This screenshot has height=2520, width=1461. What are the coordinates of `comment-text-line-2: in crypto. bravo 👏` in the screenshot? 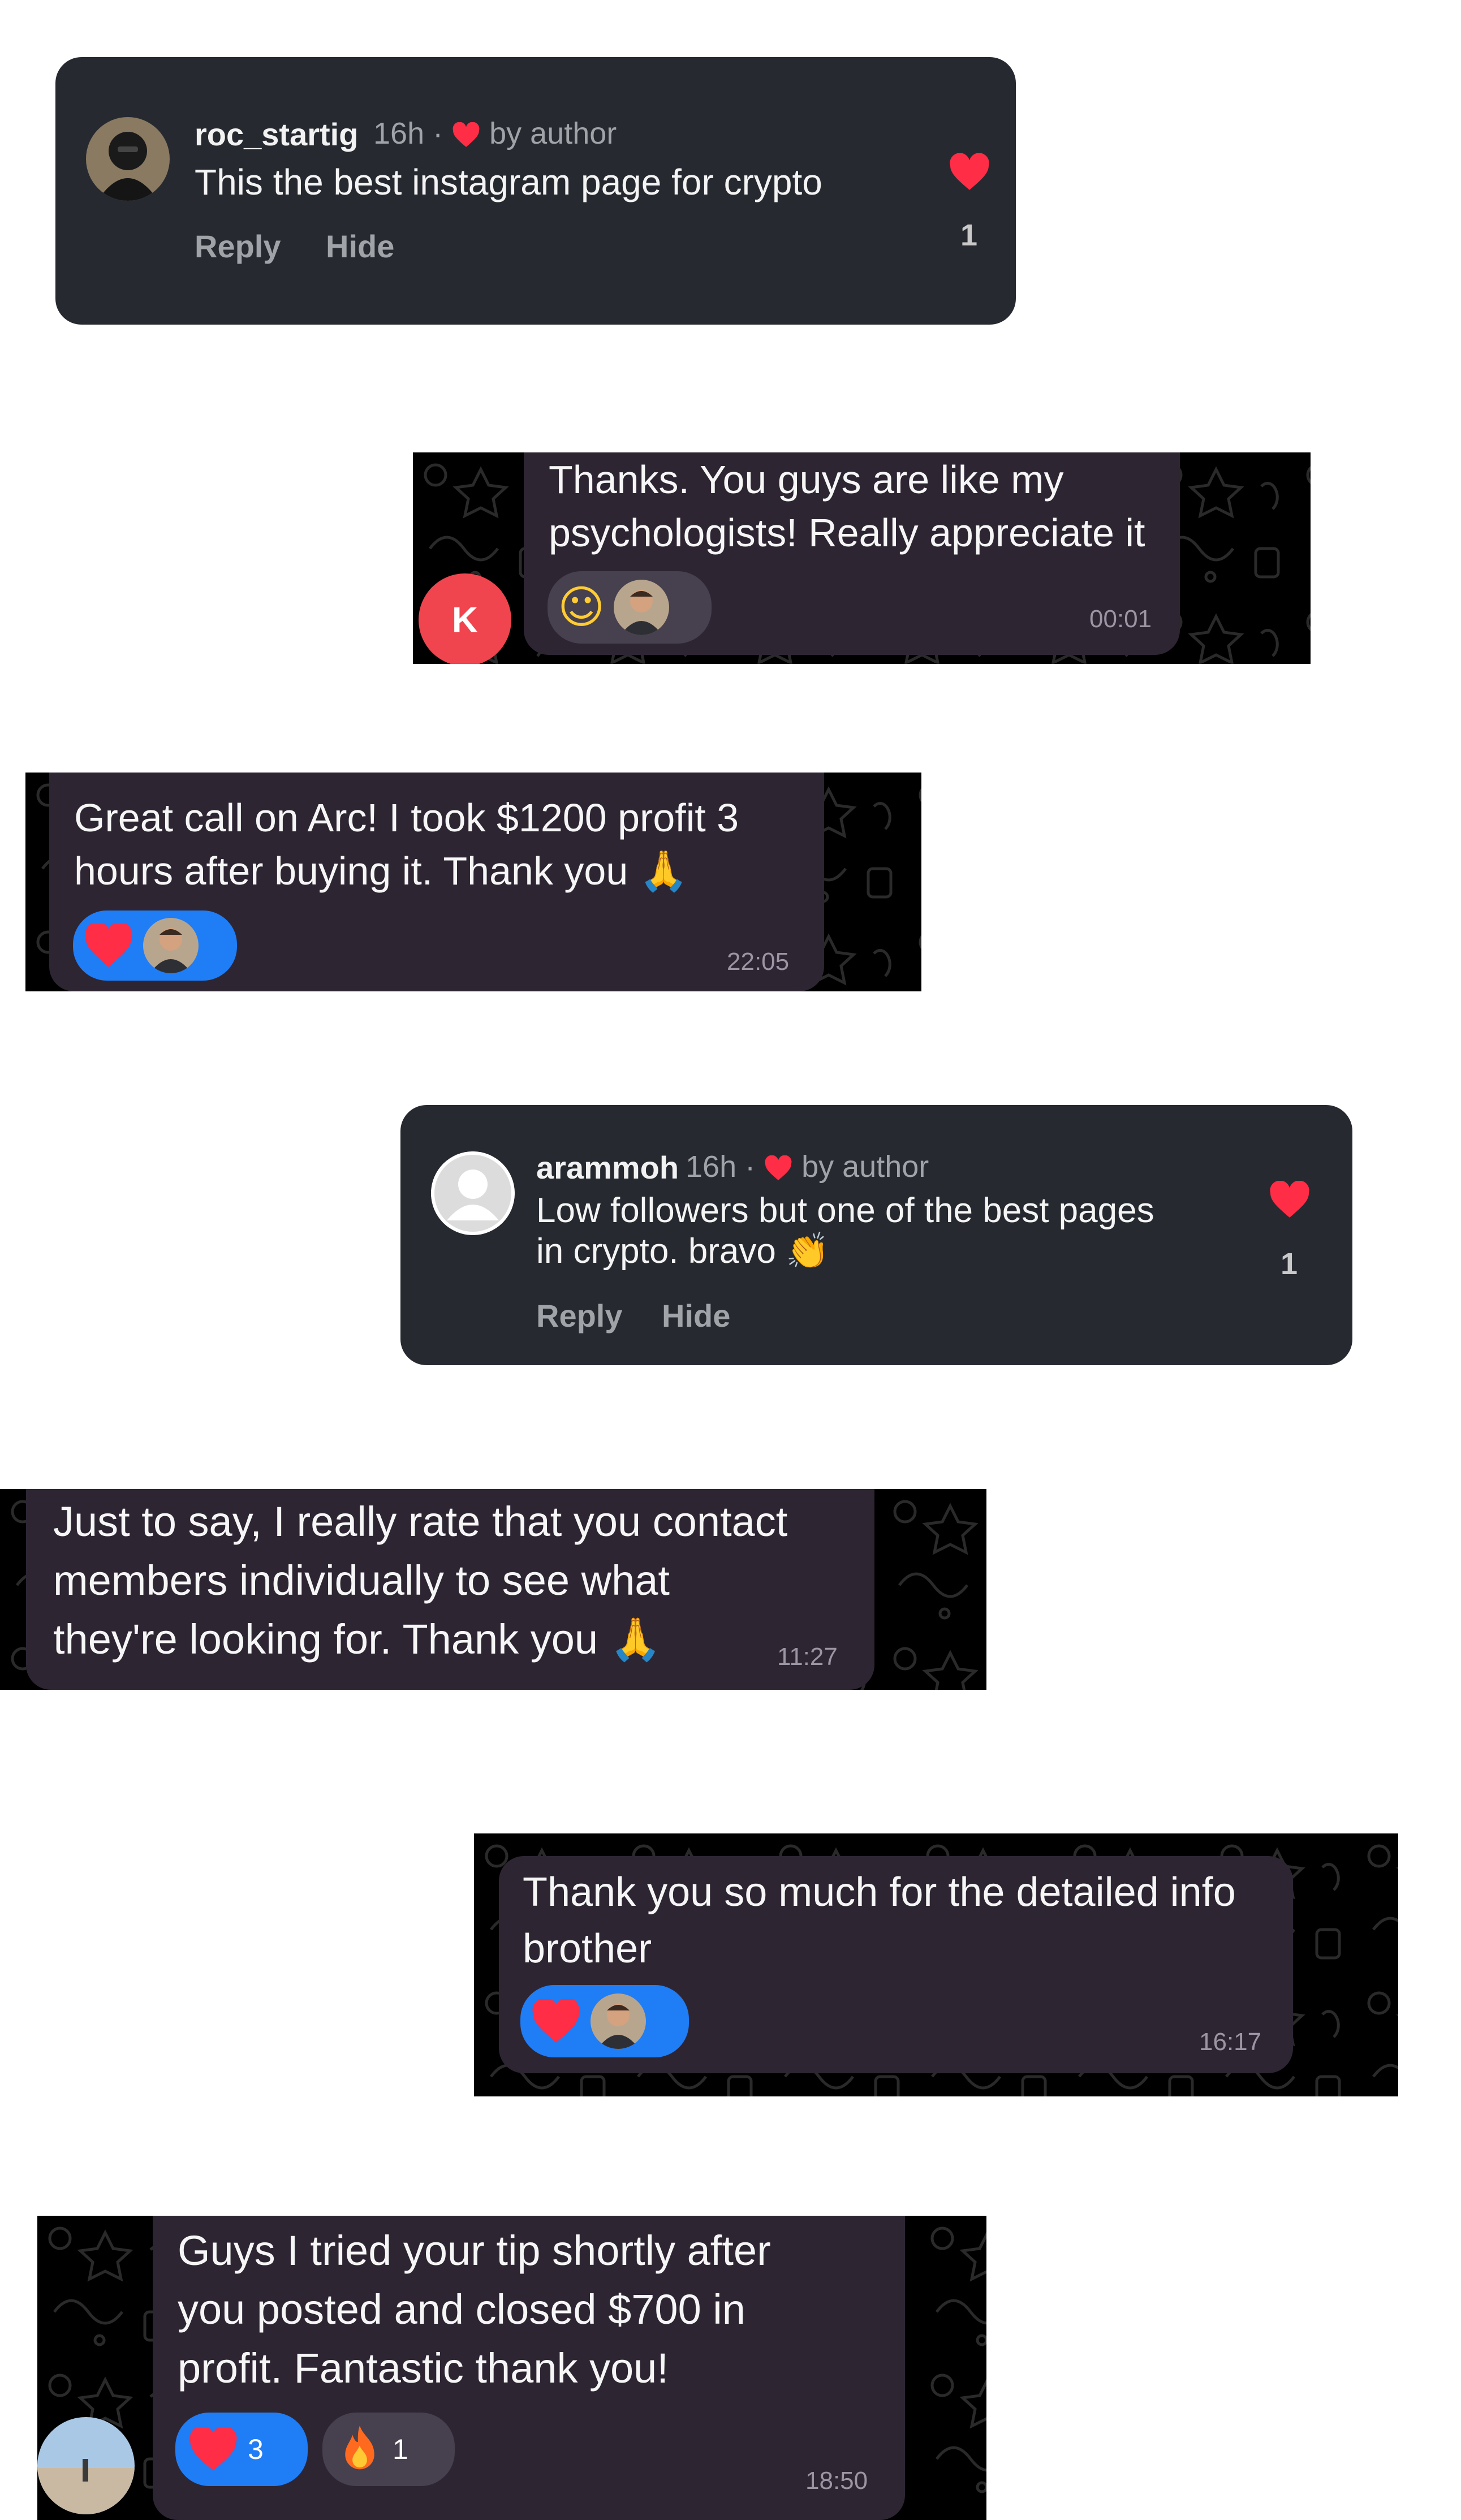 It's located at (683, 1251).